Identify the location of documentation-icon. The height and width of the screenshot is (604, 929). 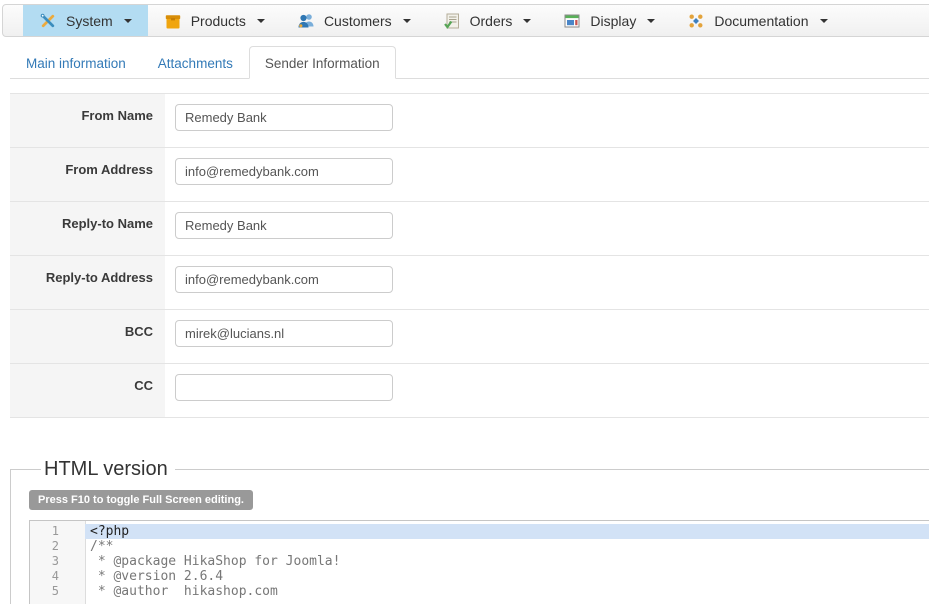
(696, 21).